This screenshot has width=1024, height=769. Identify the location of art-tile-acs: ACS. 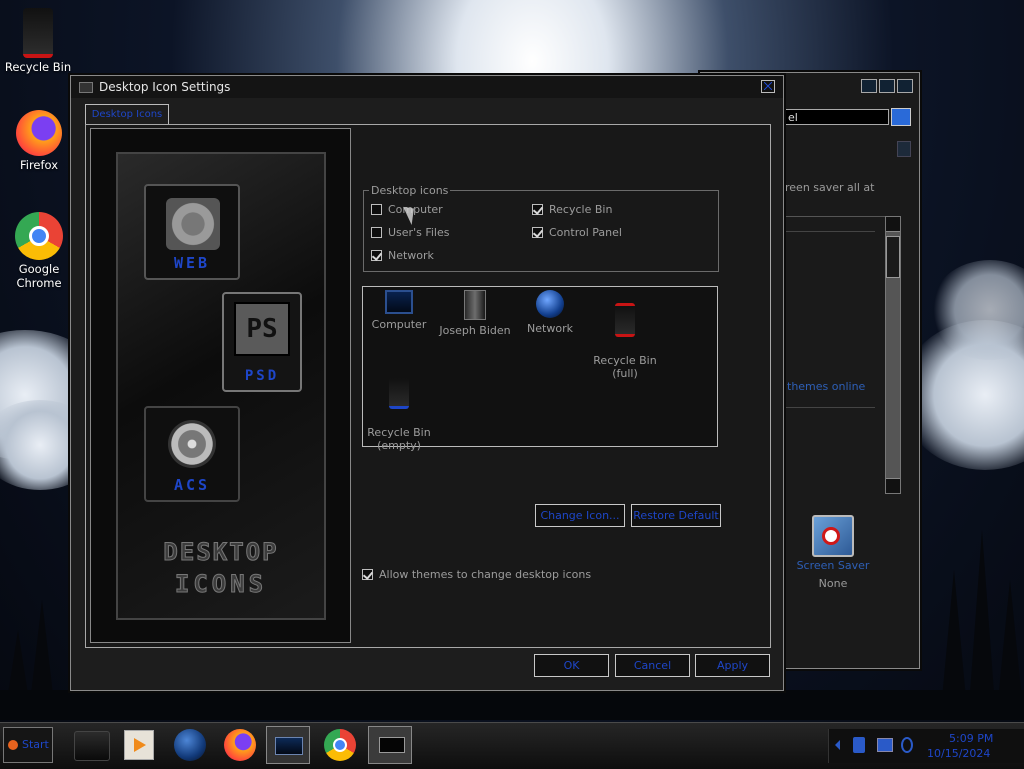
(192, 454).